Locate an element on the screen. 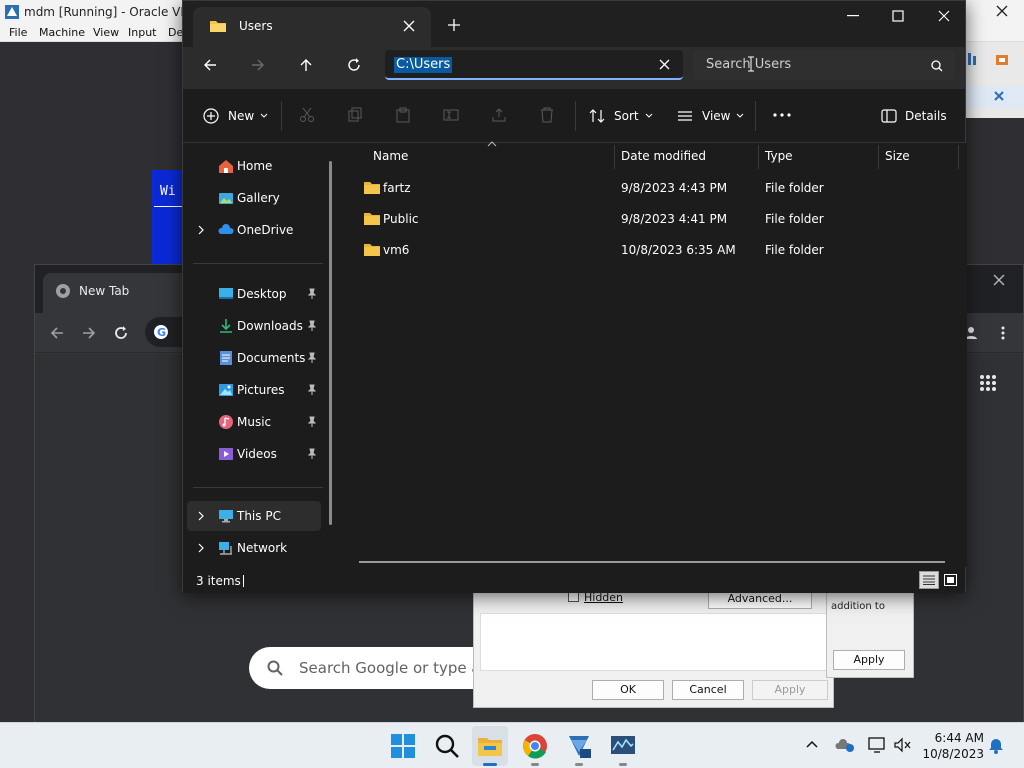 This screenshot has height=768, width=1024. delete-icon is located at coordinates (547, 115).